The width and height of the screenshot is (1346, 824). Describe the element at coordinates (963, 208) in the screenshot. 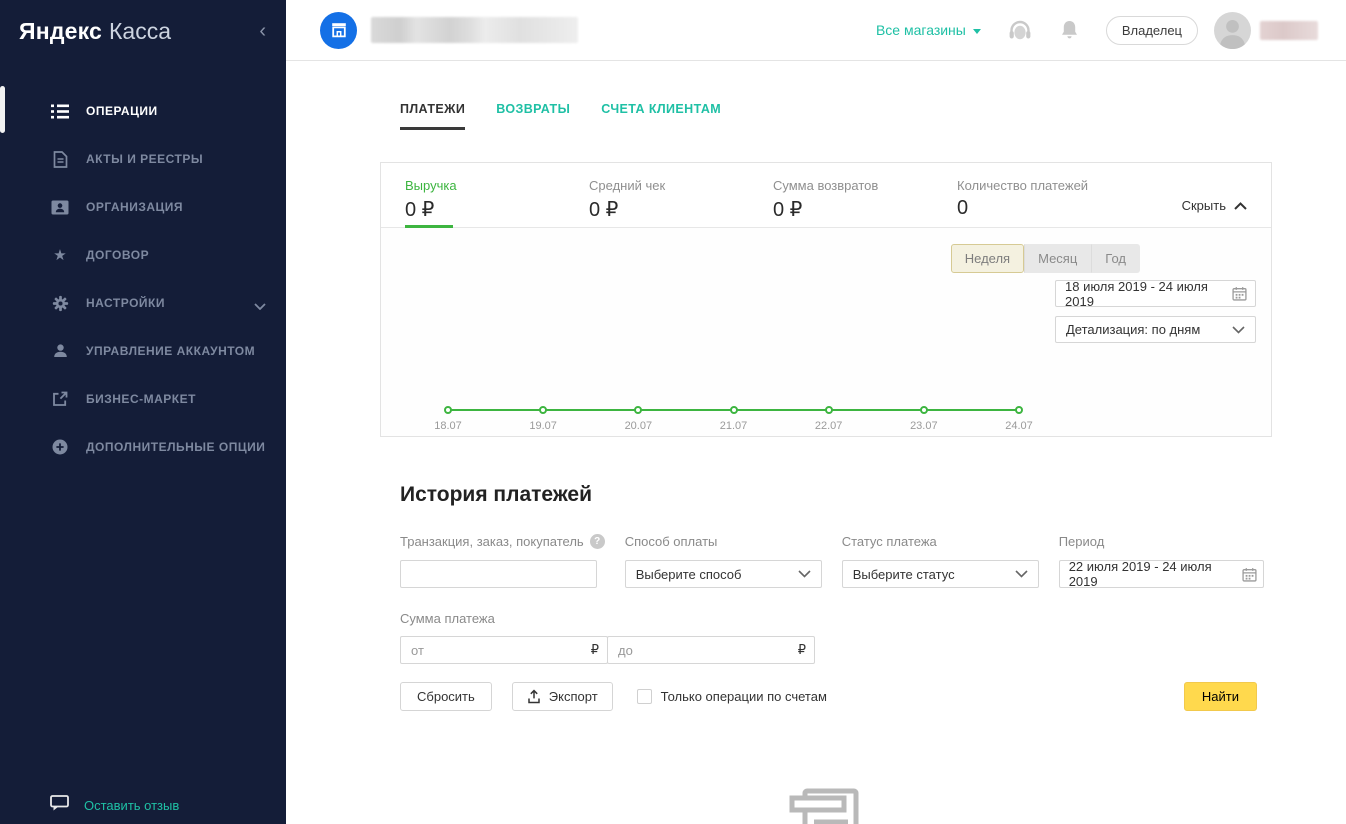

I see `metric-value: 0` at that location.